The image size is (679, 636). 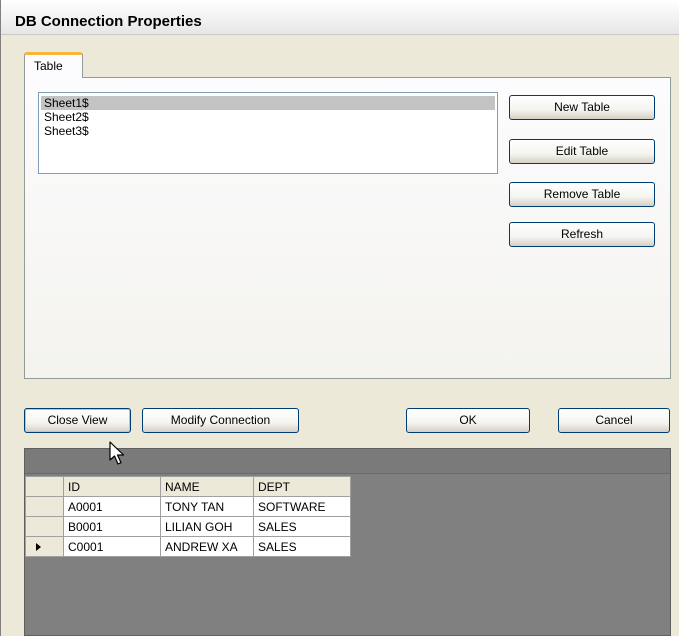 What do you see at coordinates (207, 526) in the screenshot?
I see `cell-name: LILIAN GOH` at bounding box center [207, 526].